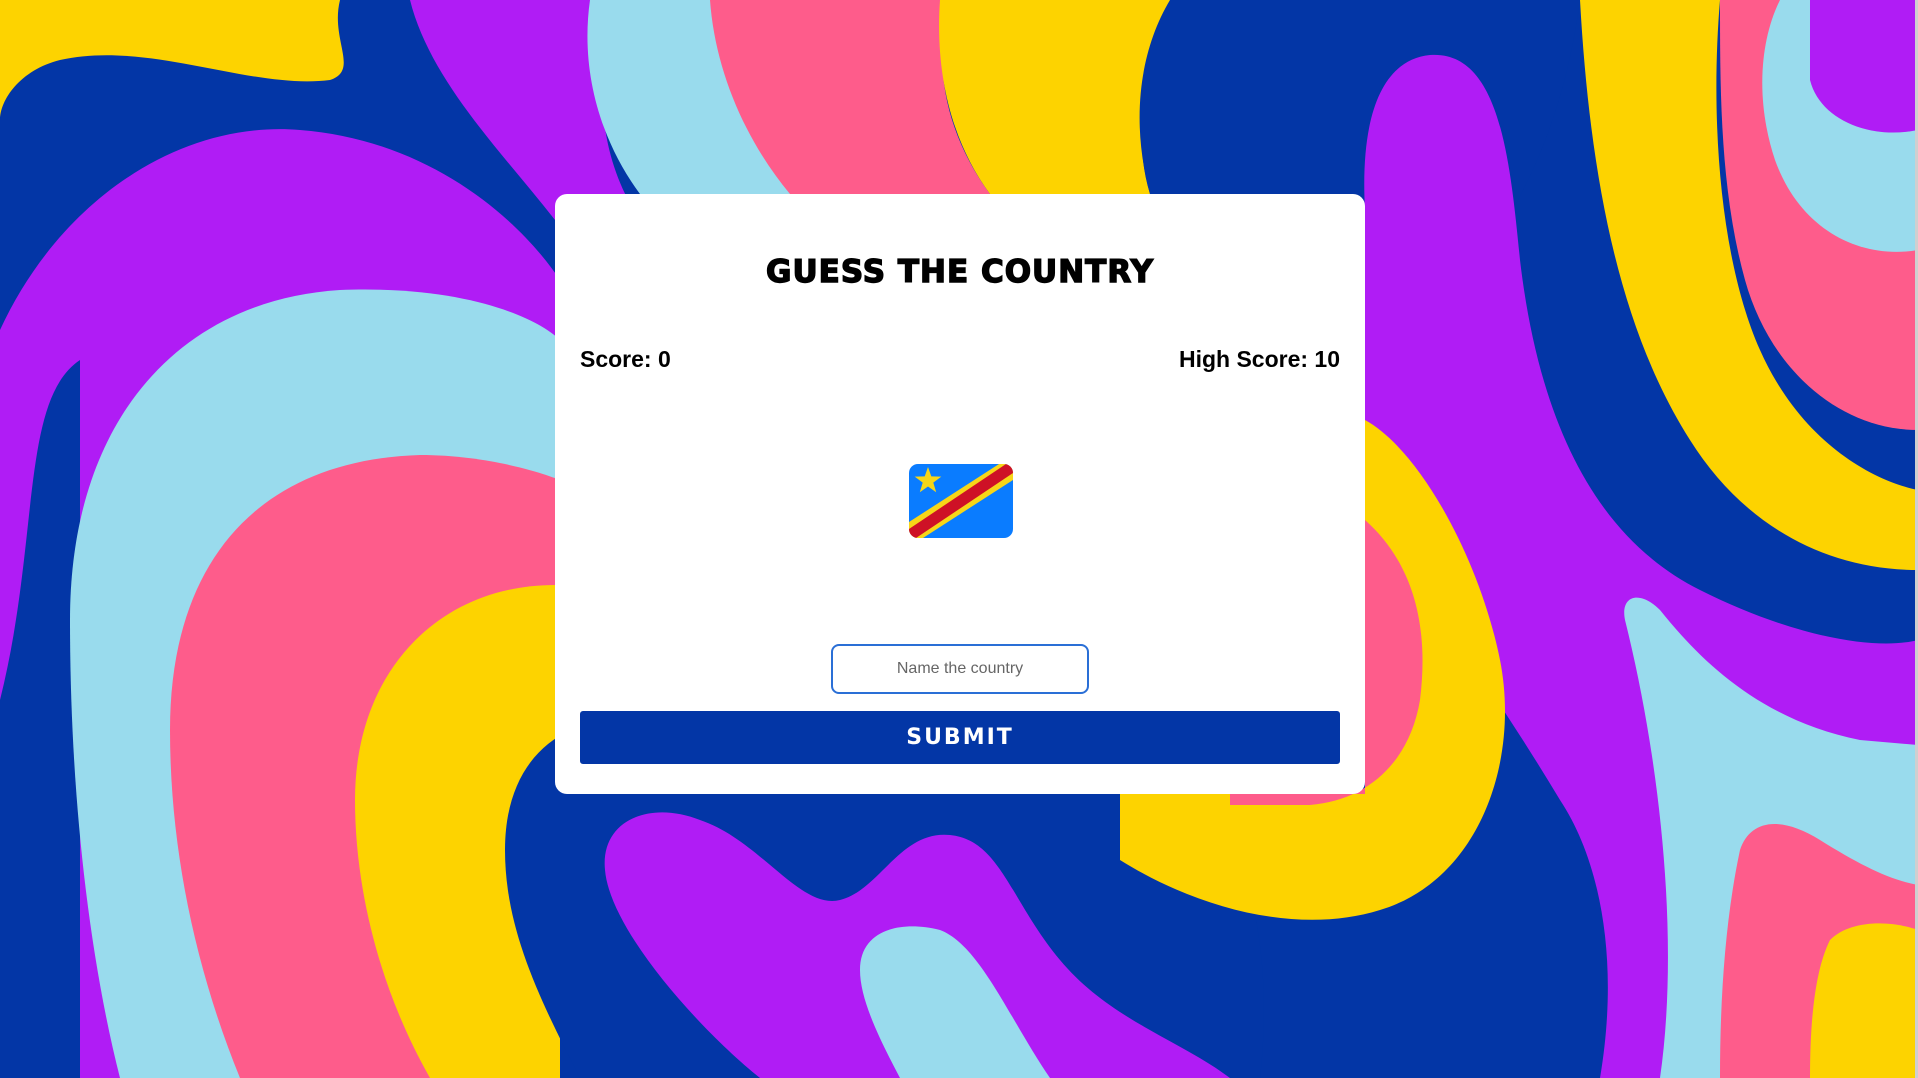 The width and height of the screenshot is (1918, 1078). I want to click on submit-button: SUBMIT, so click(960, 737).